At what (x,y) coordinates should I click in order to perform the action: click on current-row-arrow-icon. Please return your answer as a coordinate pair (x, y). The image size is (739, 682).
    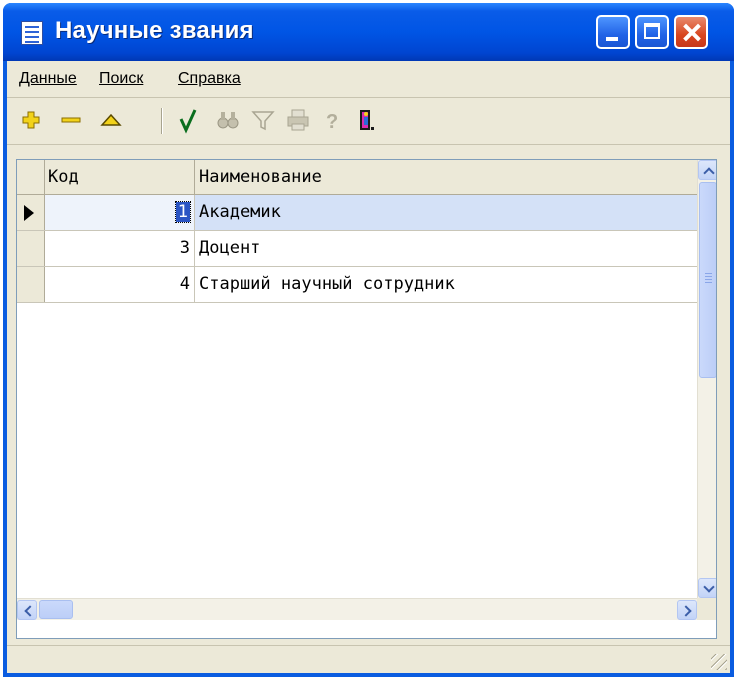
    Looking at the image, I should click on (29, 213).